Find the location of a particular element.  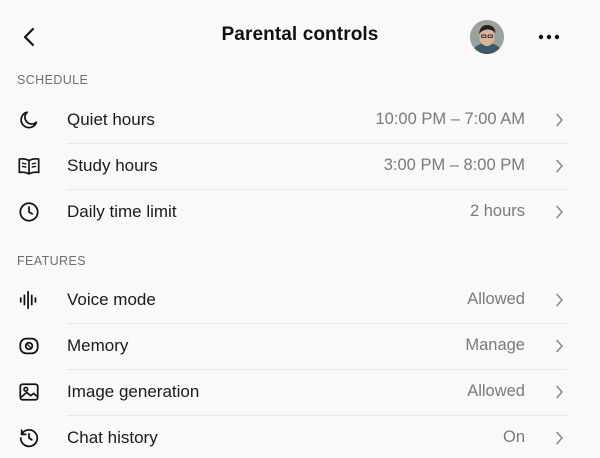

row-value: 2 hours is located at coordinates (497, 211).